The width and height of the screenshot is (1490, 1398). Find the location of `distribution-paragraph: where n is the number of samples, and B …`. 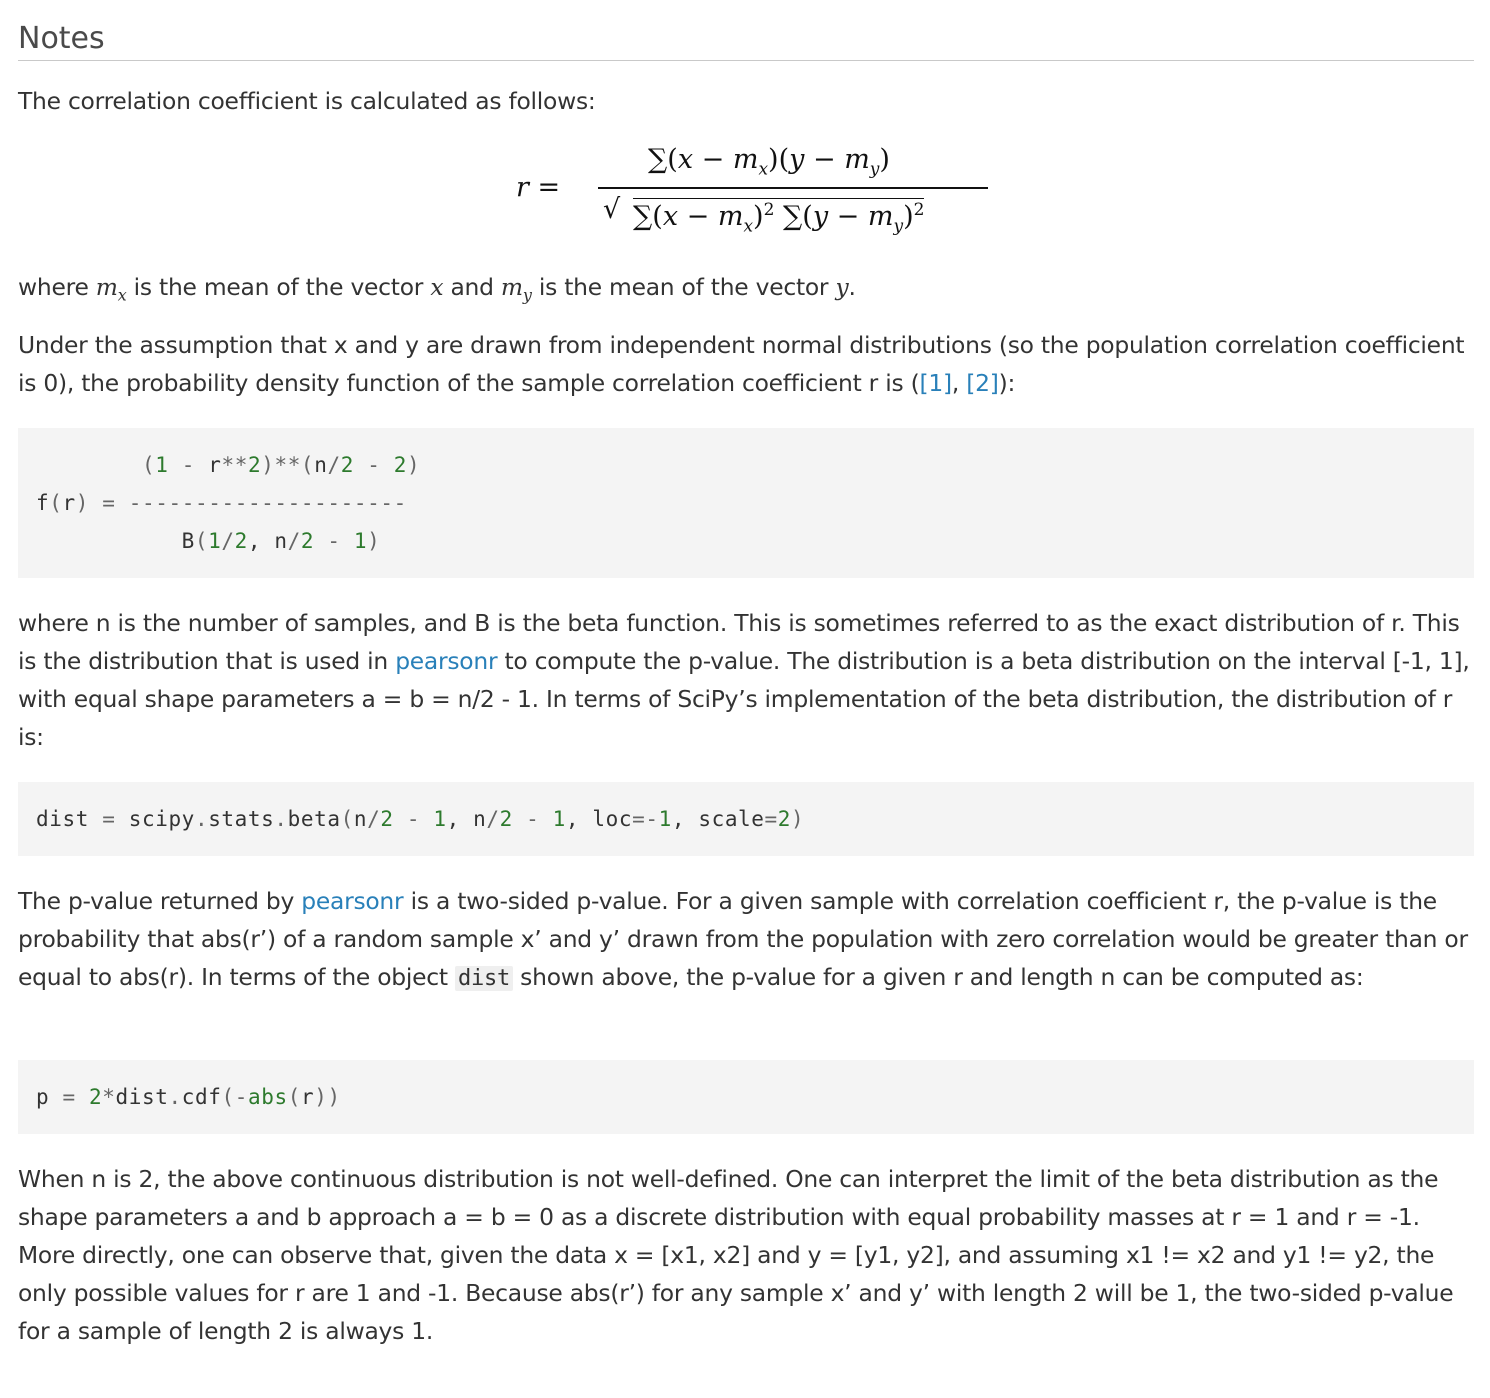

distribution-paragraph: where n is the number of samples, and B … is located at coordinates (744, 680).